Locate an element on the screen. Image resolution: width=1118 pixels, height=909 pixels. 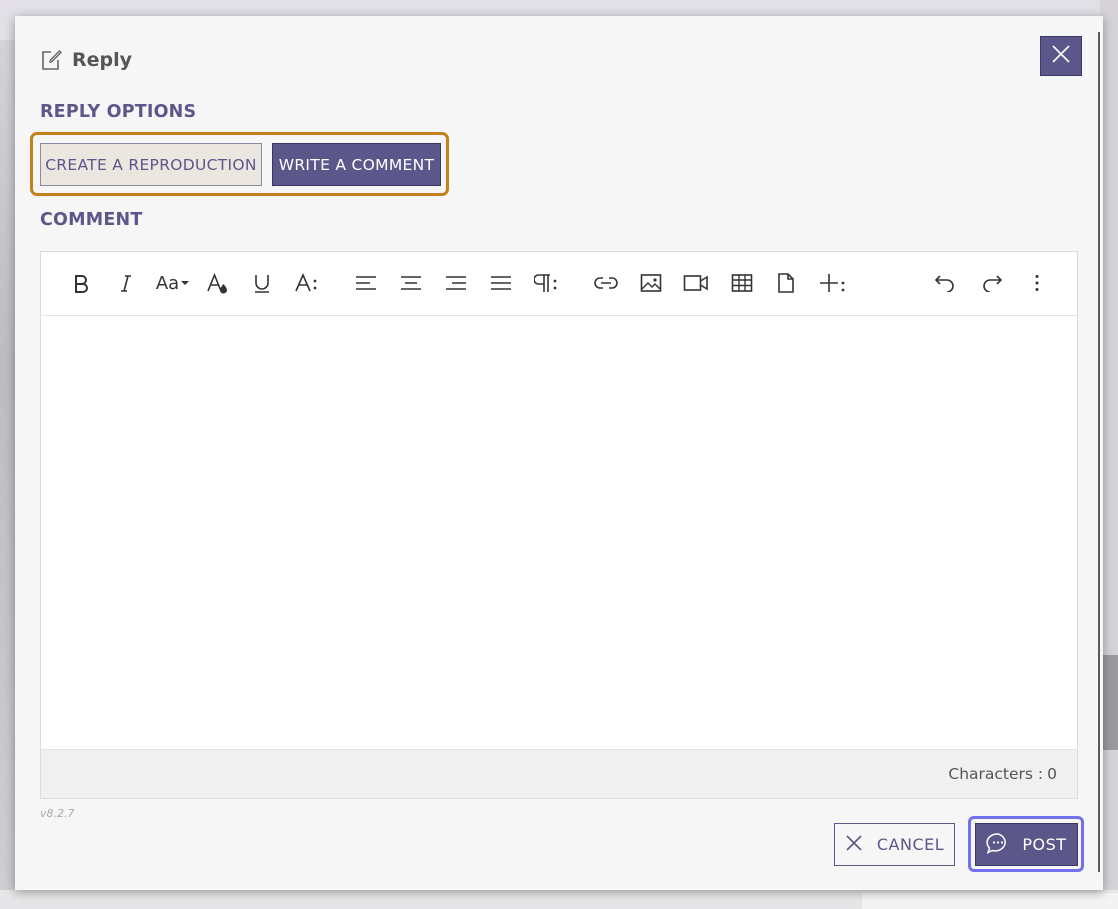
chat-bubble-icon is located at coordinates (998, 845).